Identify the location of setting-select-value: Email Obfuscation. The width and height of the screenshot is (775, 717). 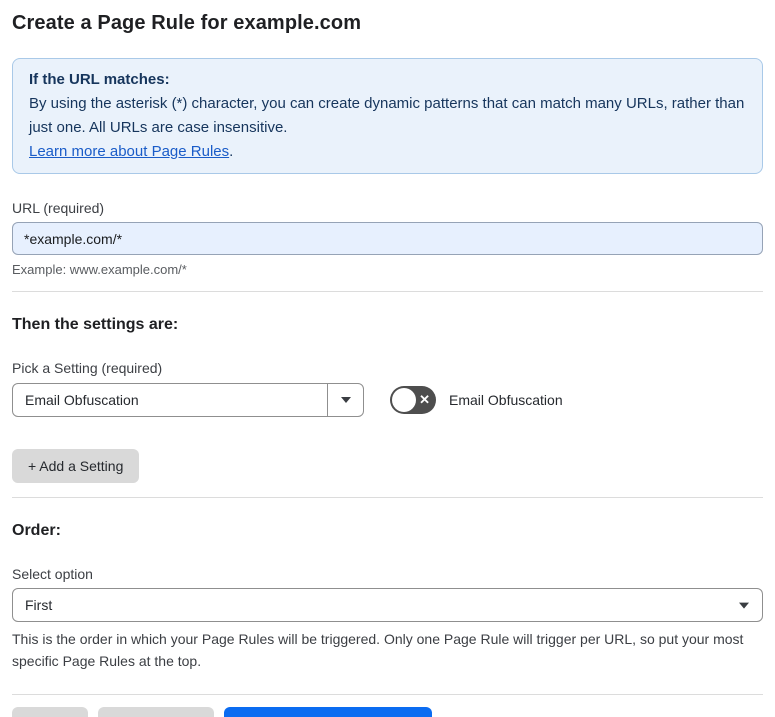
(82, 400).